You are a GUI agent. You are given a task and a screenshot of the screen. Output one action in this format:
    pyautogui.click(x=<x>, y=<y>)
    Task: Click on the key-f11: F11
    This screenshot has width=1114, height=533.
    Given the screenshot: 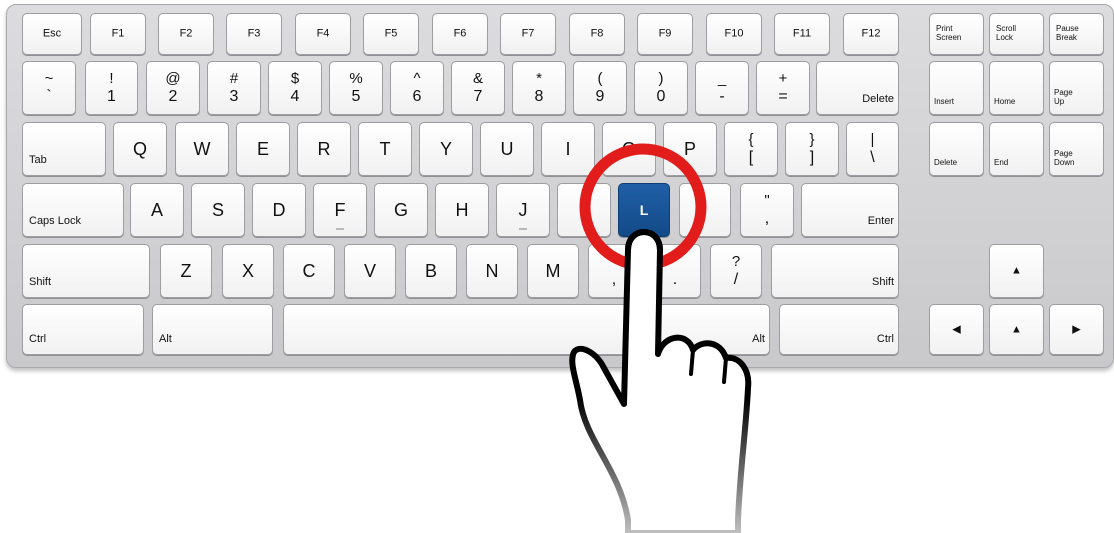 What is the action you would take?
    pyautogui.click(x=802, y=34)
    